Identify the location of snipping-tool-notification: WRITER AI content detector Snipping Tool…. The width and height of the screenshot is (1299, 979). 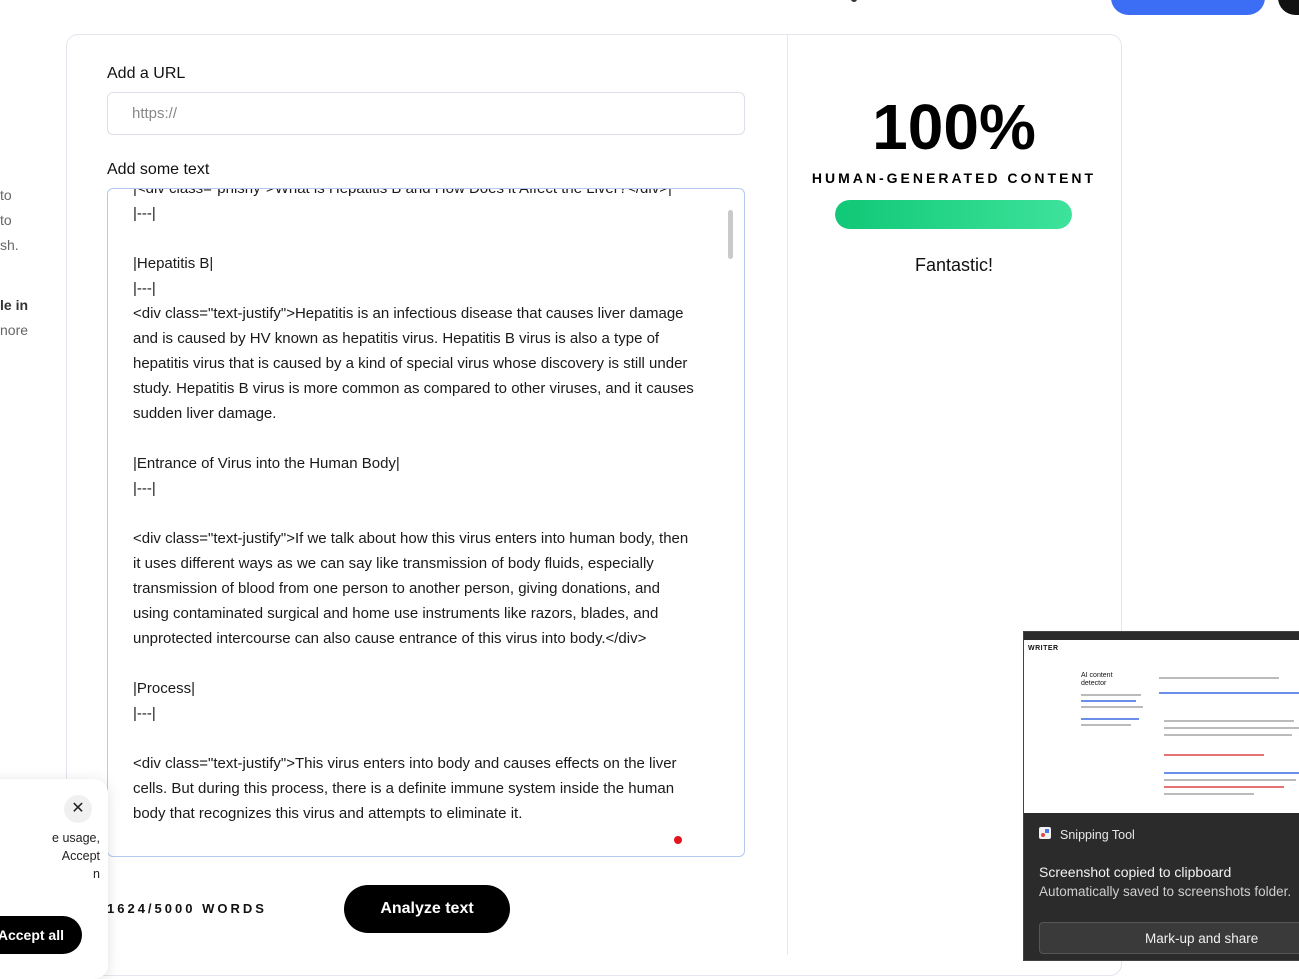
(1161, 796).